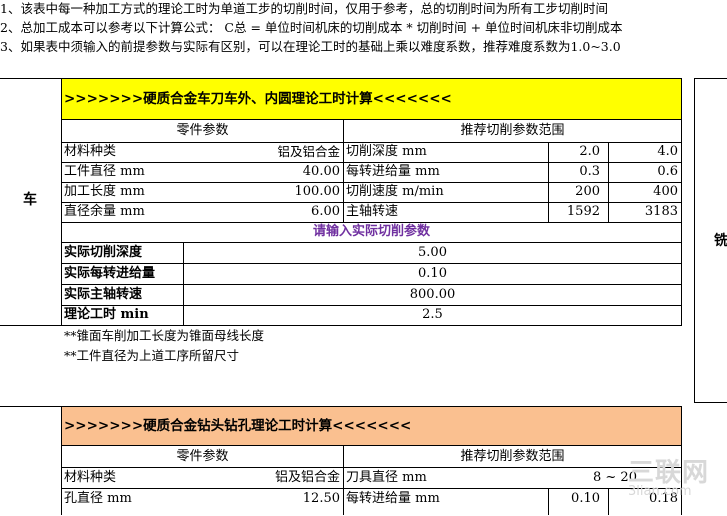  Describe the element at coordinates (104, 191) in the screenshot. I see `turning-row-label: 加工长度 mm` at that location.